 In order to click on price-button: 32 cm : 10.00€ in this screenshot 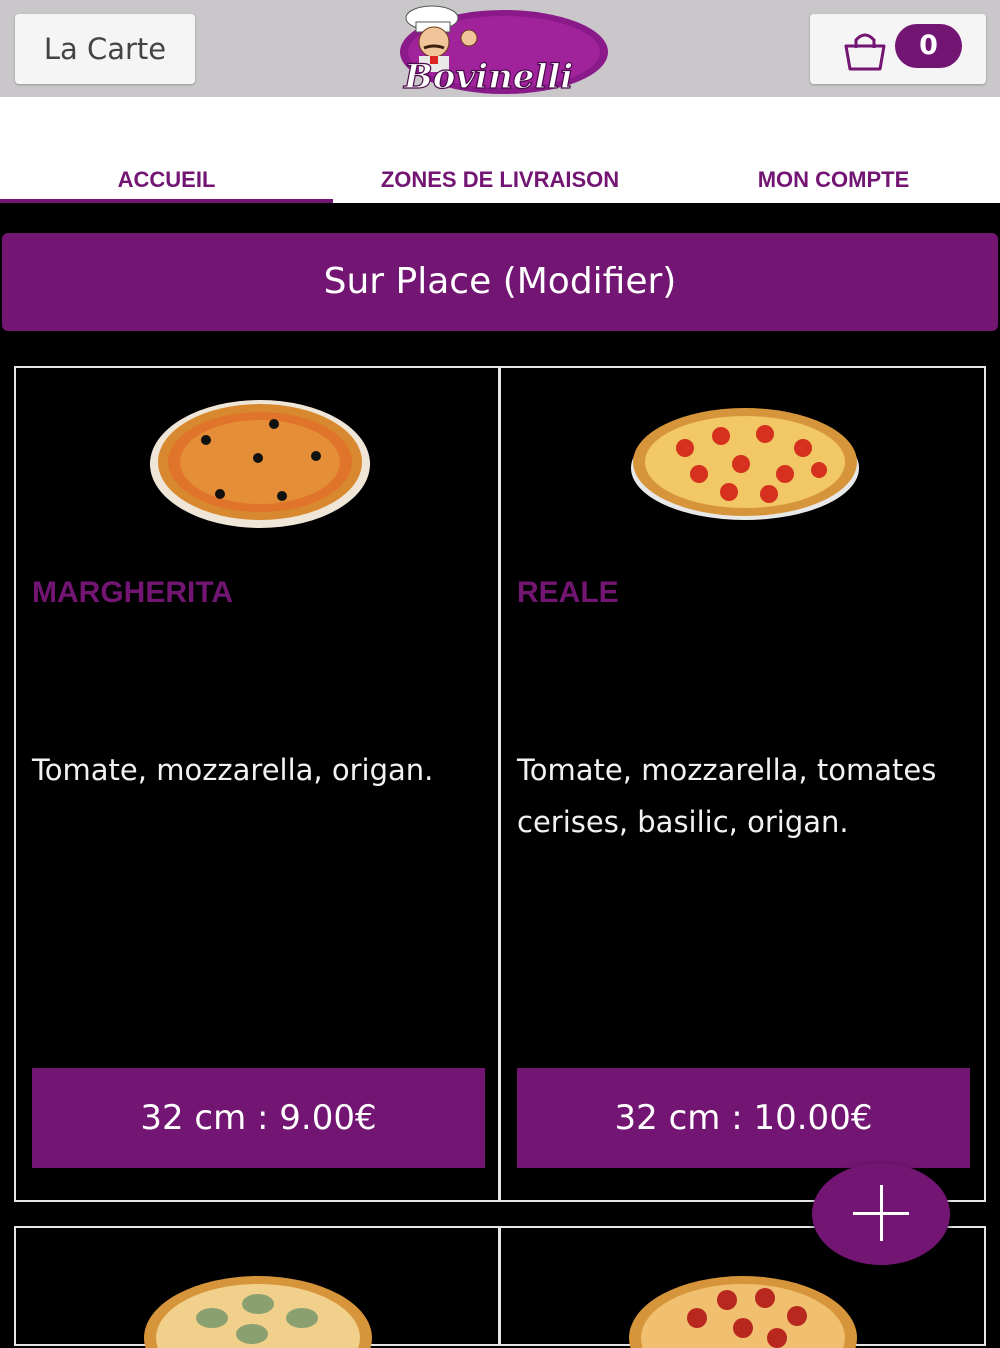, I will do `click(743, 1118)`.